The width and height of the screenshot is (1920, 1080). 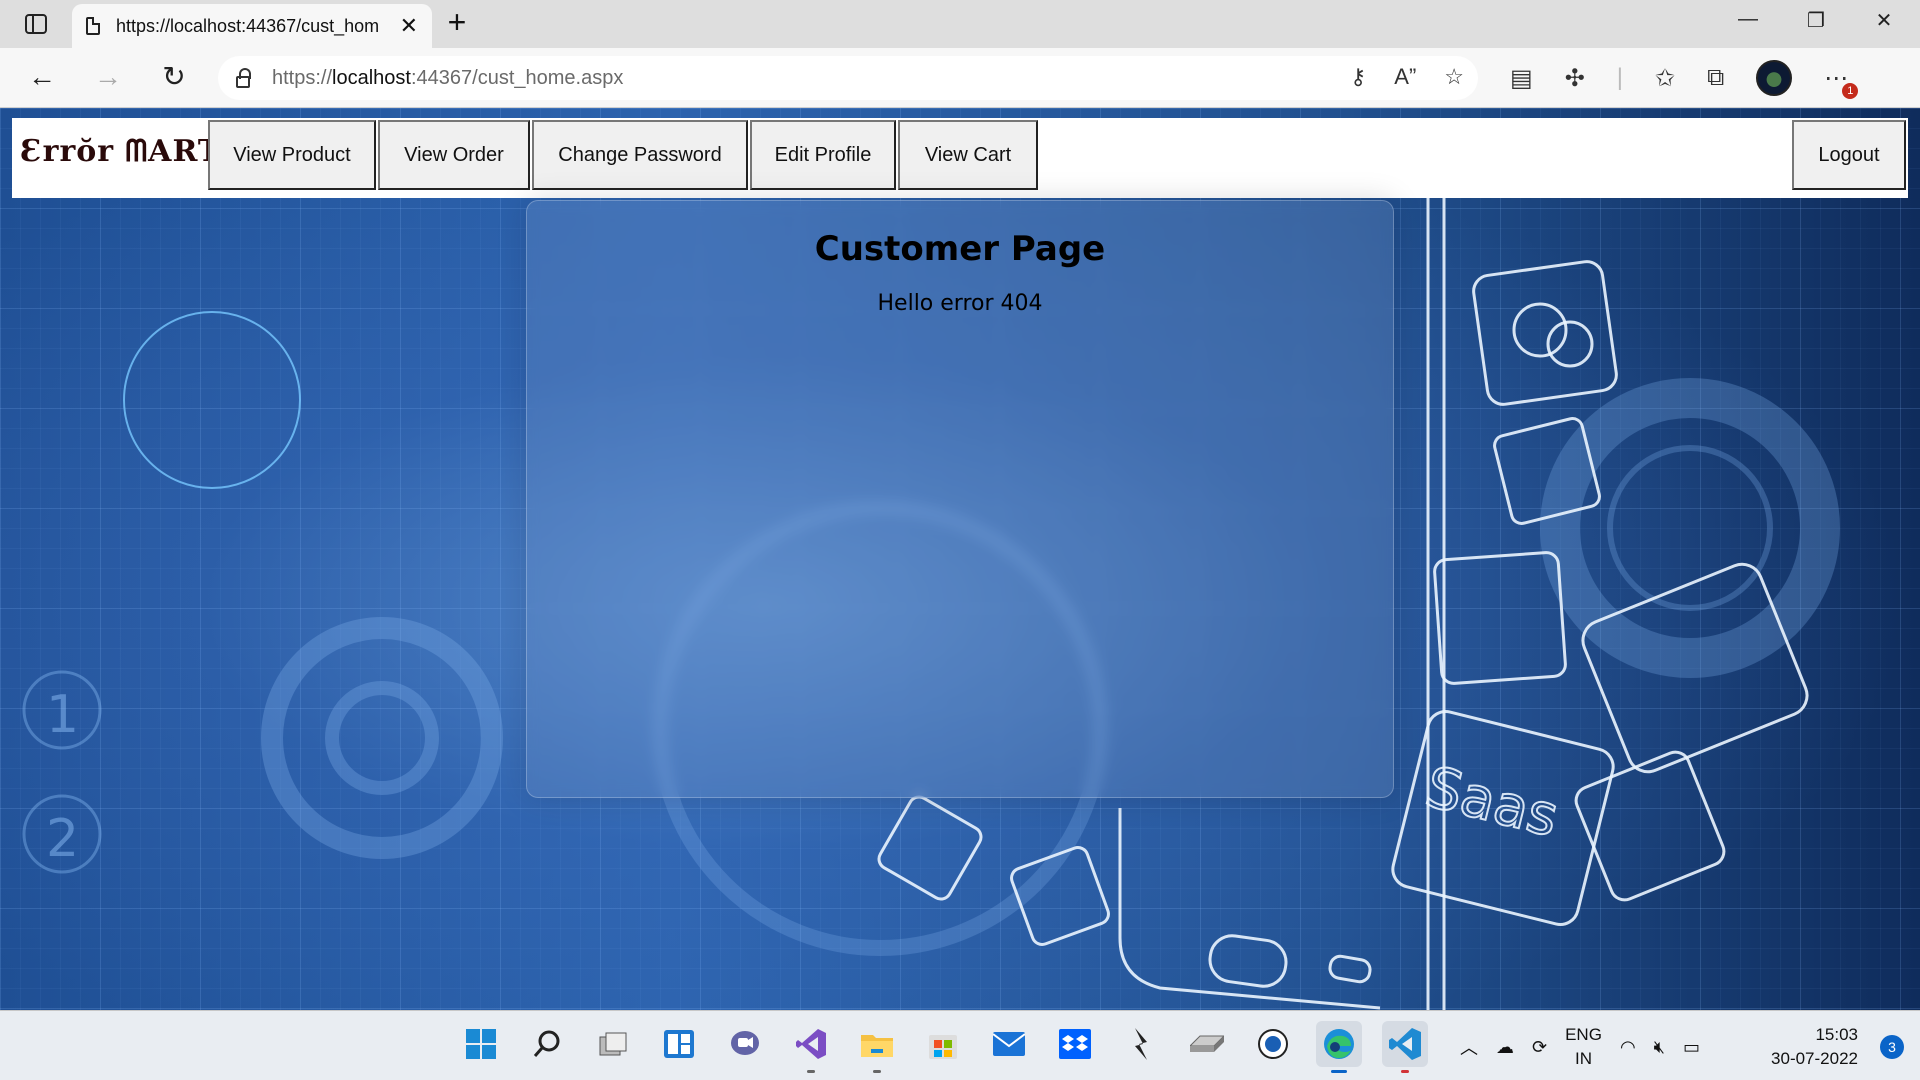 What do you see at coordinates (1748, 23) in the screenshot?
I see `minimize-button: —` at bounding box center [1748, 23].